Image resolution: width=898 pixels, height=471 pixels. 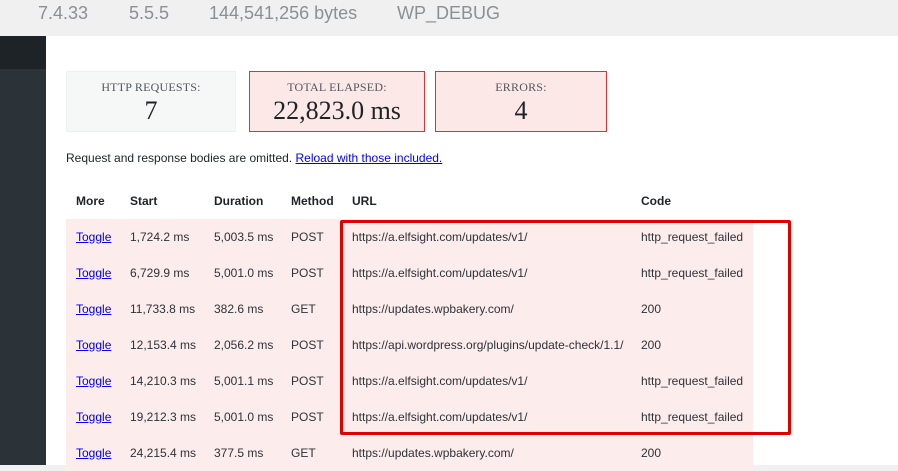 What do you see at coordinates (162, 201) in the screenshot?
I see `col-header-start: Start` at bounding box center [162, 201].